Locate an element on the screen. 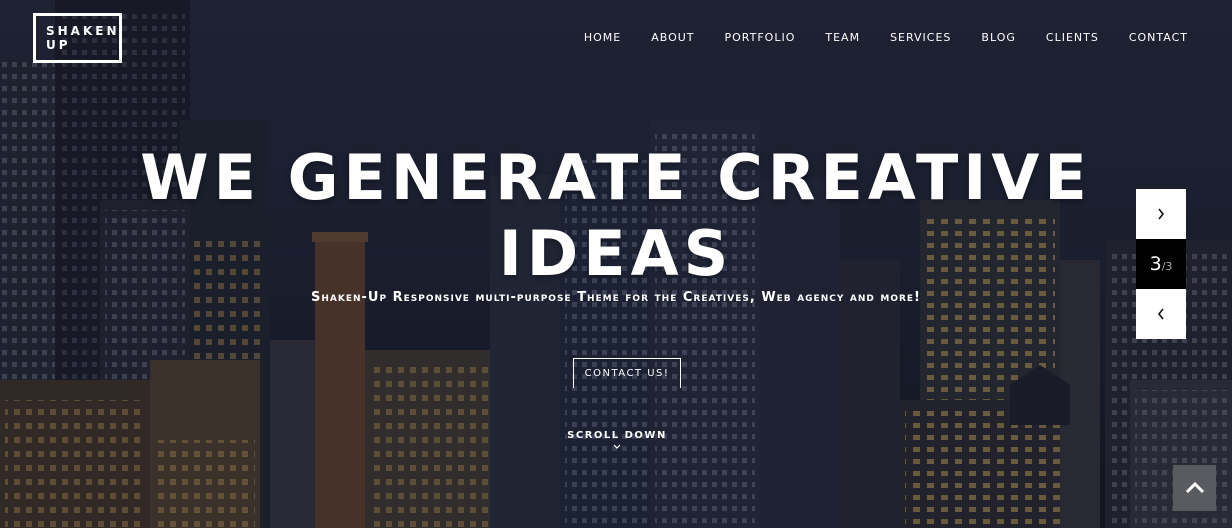 The image size is (1232, 528). back-to-top-button is located at coordinates (1194, 488).